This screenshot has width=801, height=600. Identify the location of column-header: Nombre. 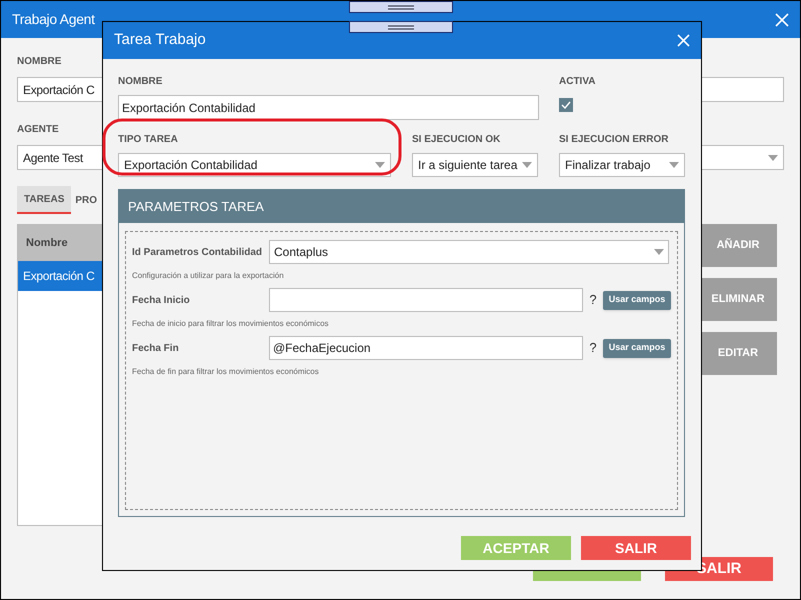
(47, 243).